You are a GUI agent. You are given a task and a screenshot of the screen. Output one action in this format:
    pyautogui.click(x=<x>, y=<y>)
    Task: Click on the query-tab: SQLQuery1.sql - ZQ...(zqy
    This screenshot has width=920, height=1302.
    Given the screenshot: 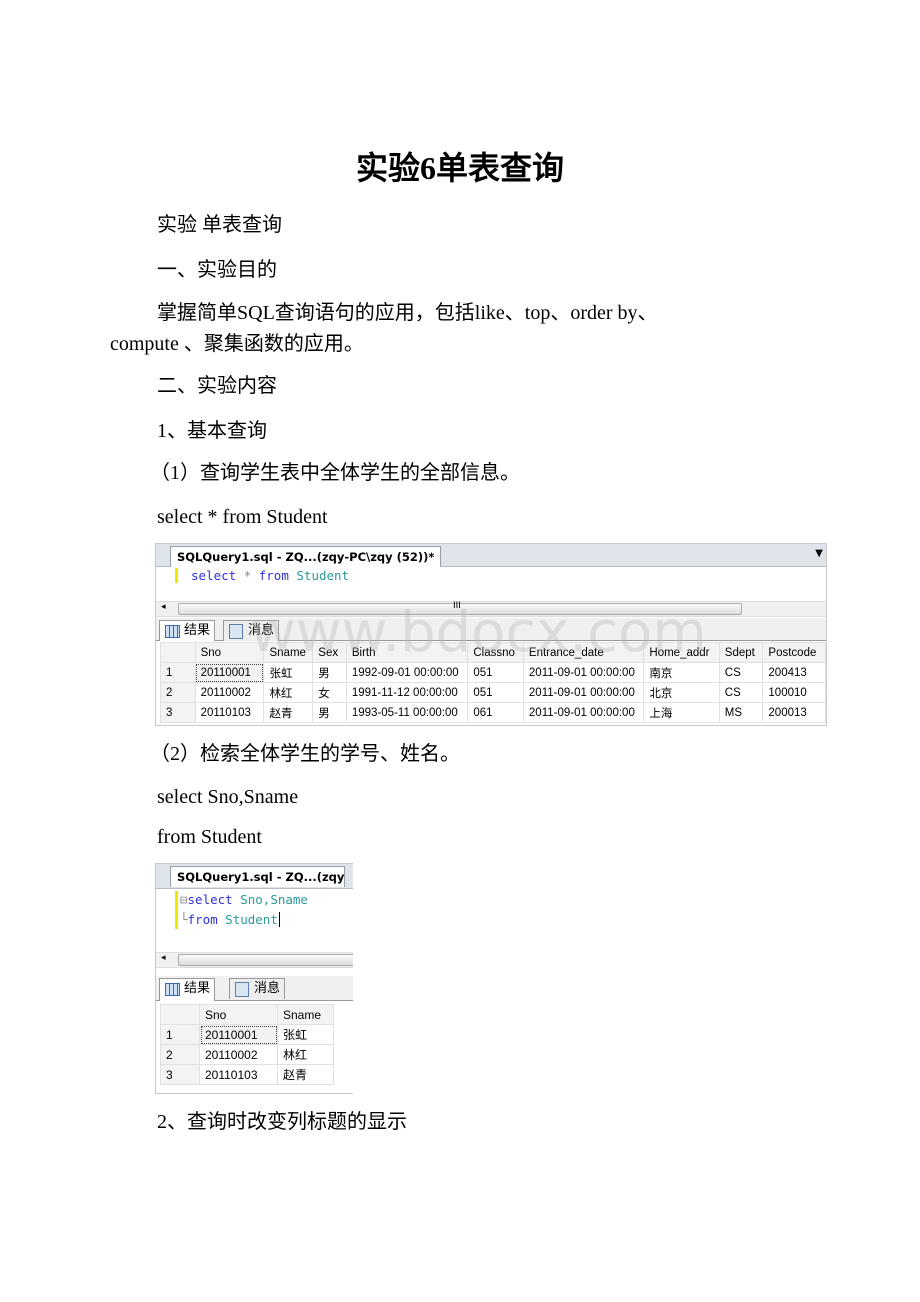 What is the action you would take?
    pyautogui.click(x=258, y=876)
    